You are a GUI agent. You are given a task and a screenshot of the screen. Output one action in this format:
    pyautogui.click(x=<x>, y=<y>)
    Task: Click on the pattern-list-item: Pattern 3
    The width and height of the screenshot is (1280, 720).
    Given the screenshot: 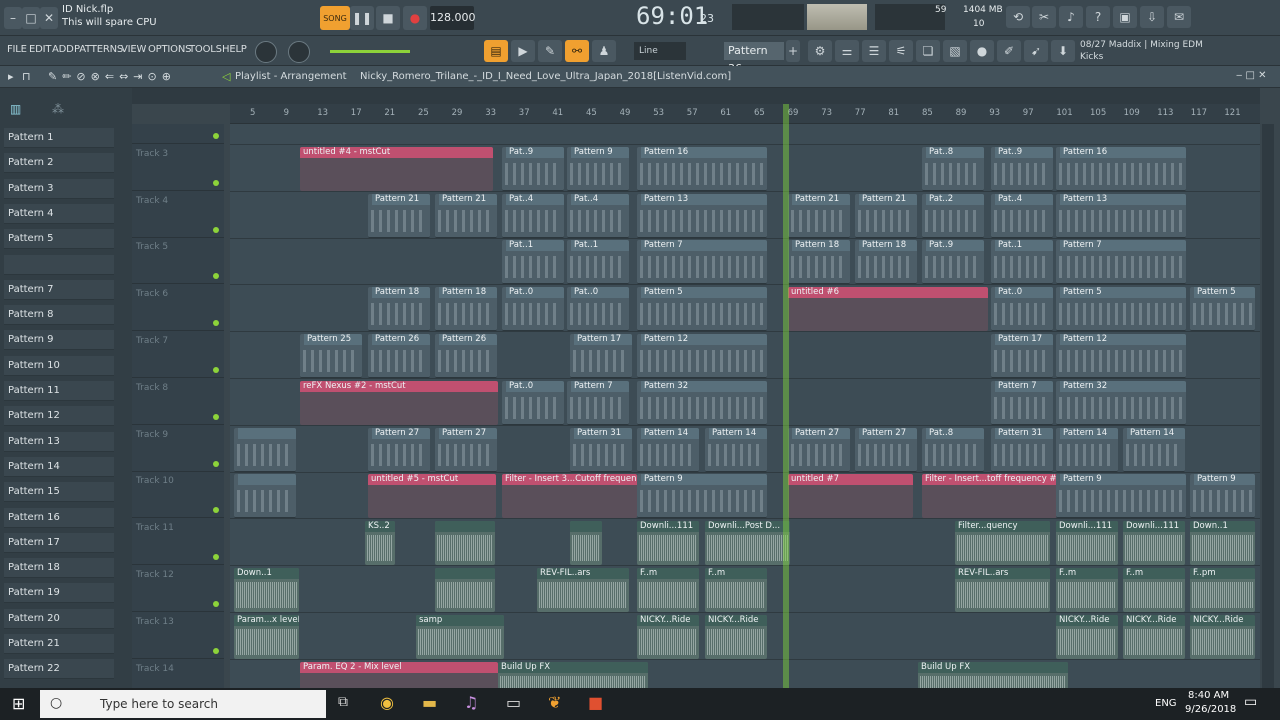 What is the action you would take?
    pyautogui.click(x=59, y=188)
    